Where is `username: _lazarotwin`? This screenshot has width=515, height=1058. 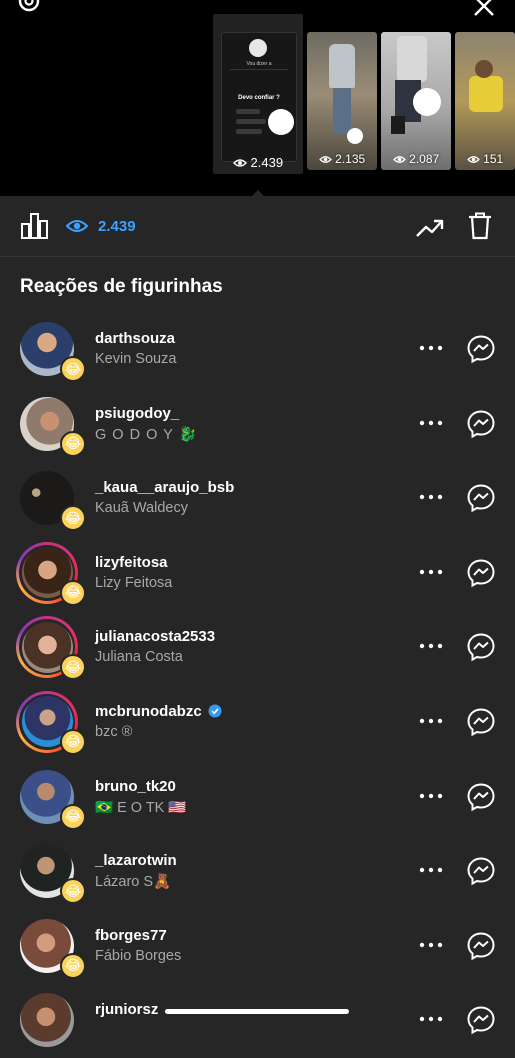 username: _lazarotwin is located at coordinates (136, 860).